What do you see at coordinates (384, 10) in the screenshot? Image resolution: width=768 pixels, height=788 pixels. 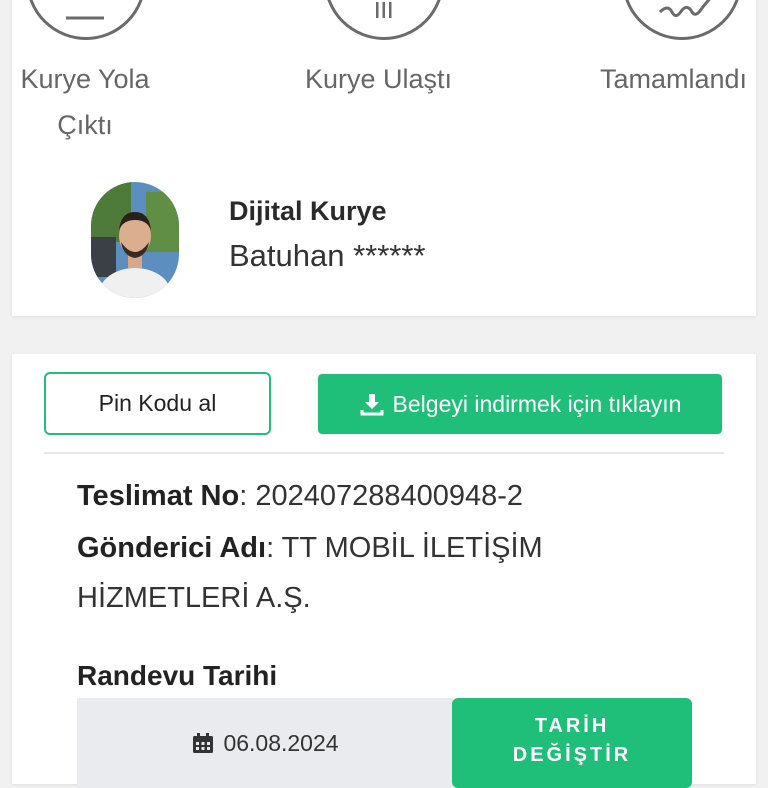 I see `building-icon` at bounding box center [384, 10].